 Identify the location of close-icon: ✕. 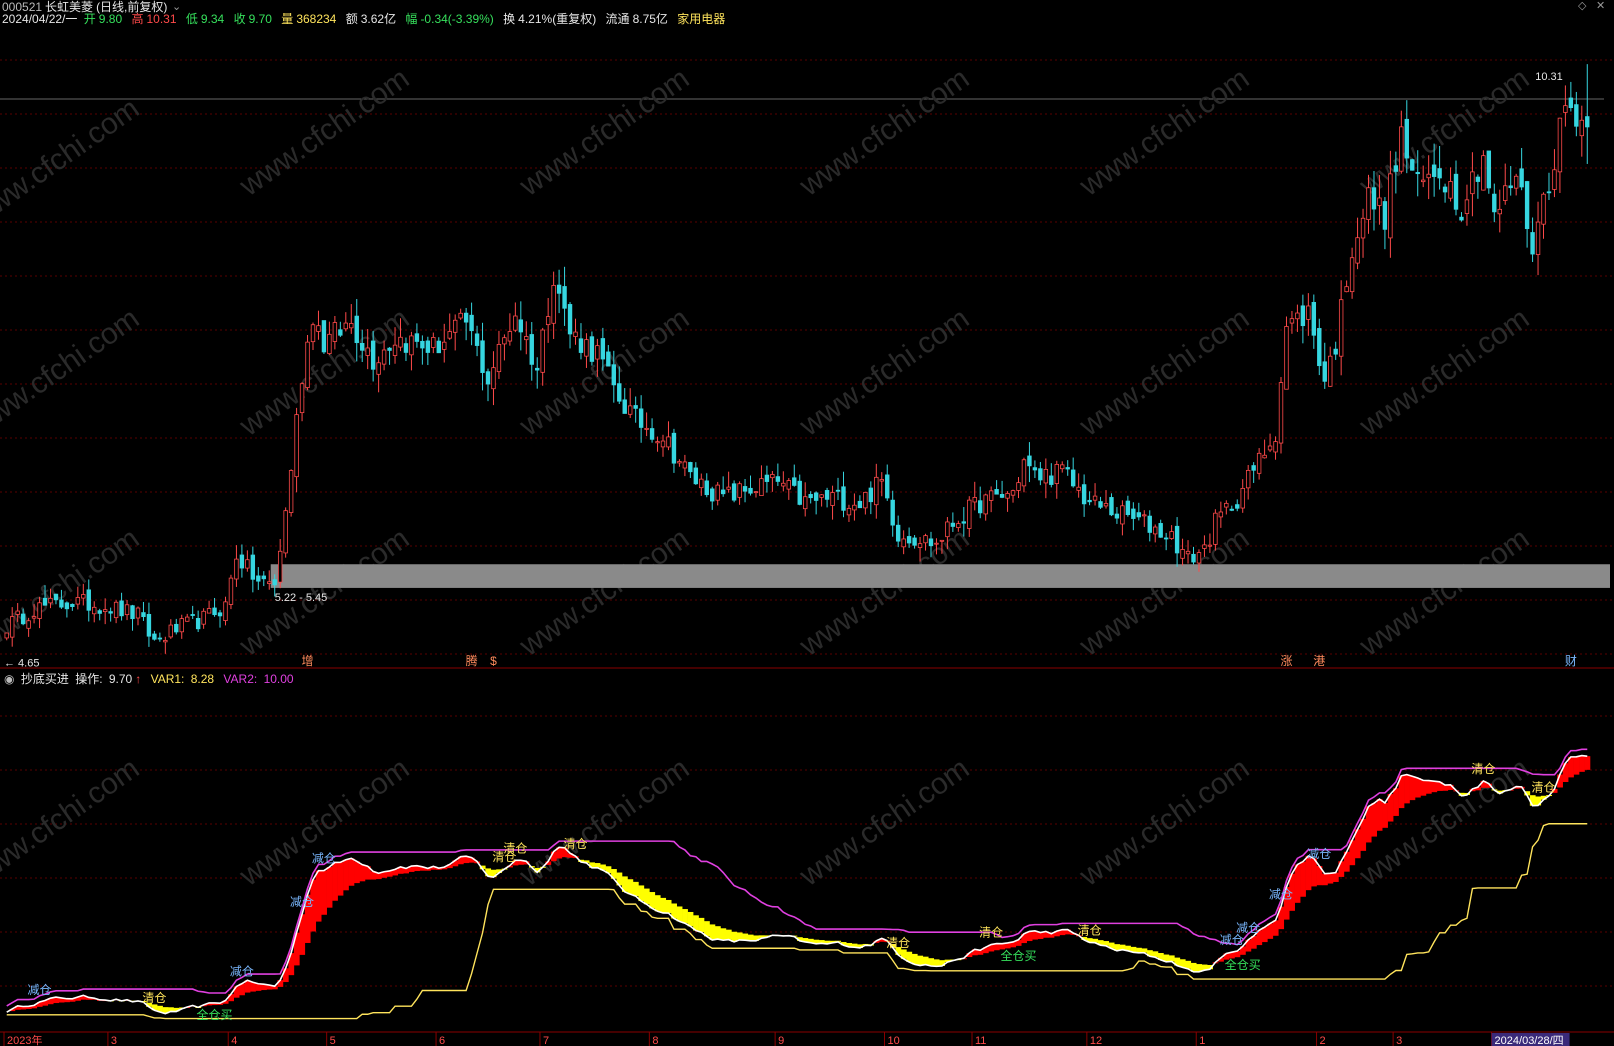
(1600, 6).